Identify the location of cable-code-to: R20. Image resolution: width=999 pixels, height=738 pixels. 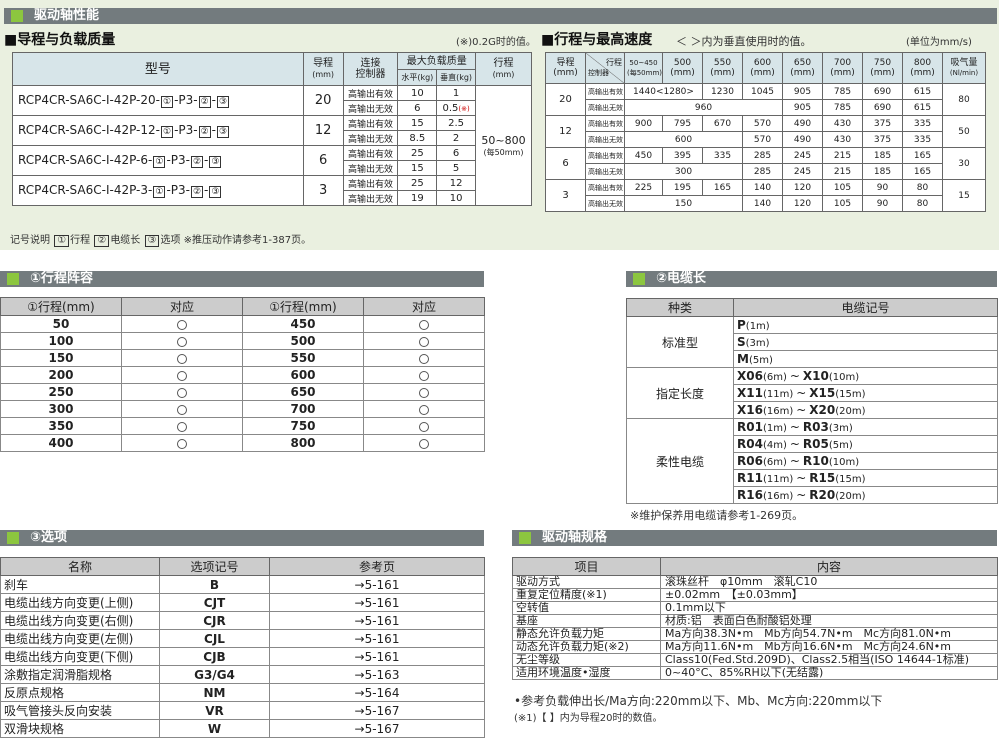
(822, 495).